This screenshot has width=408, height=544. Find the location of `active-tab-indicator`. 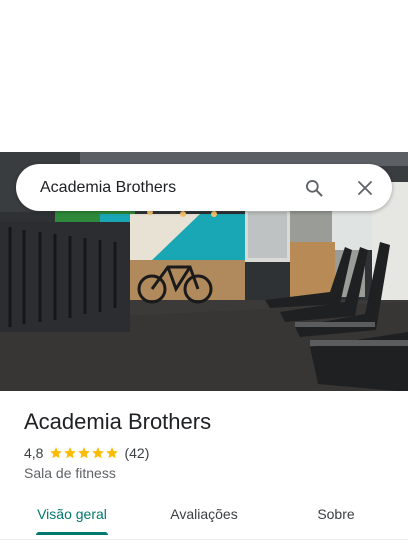

active-tab-indicator is located at coordinates (72, 533).